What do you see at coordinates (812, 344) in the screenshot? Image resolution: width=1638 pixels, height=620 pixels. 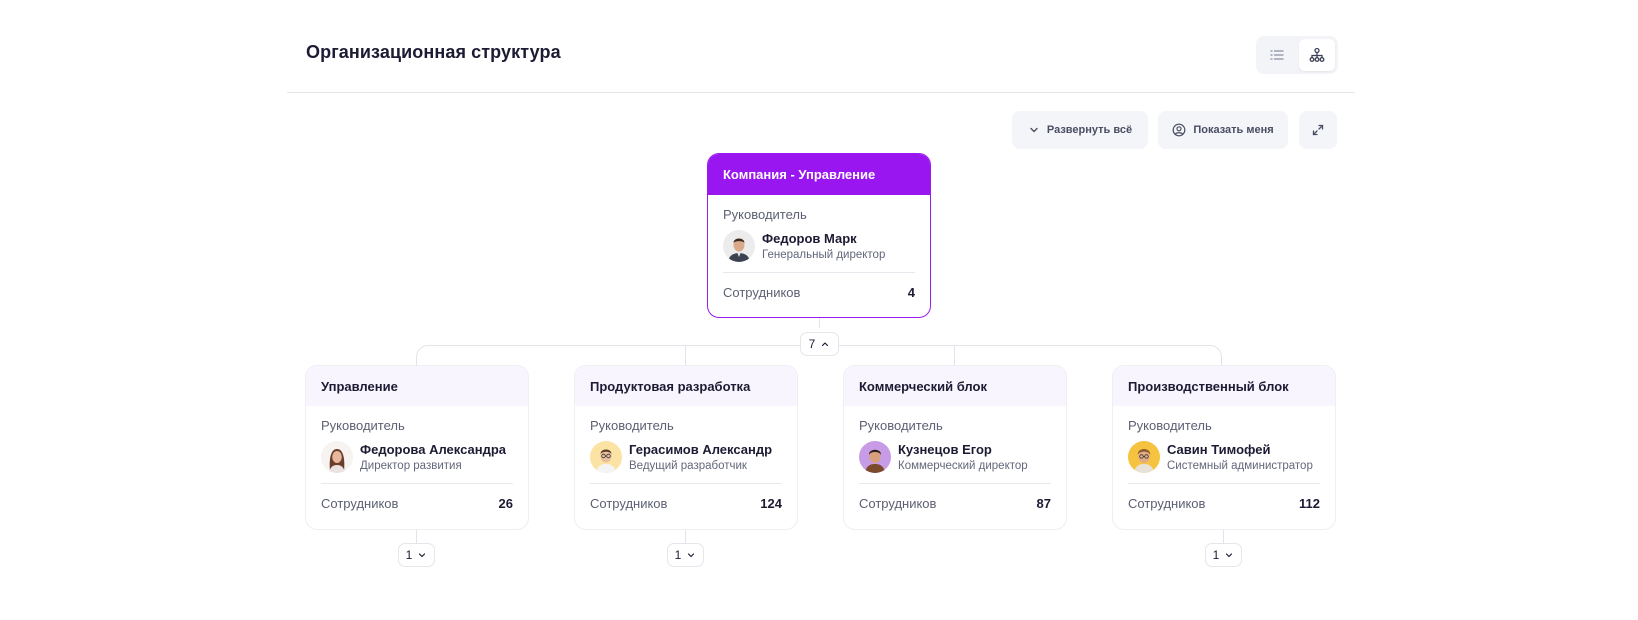 I see `children-count: 7` at bounding box center [812, 344].